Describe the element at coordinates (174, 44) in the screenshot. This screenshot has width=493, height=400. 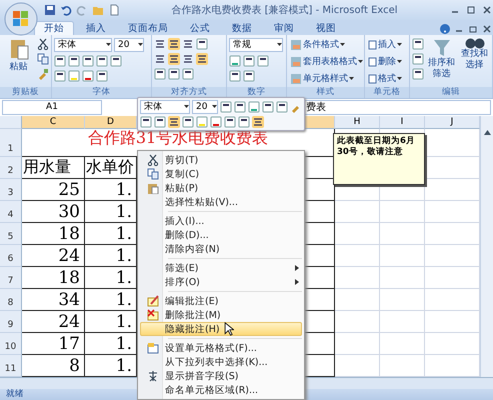
I see `align-middle-icon` at that location.